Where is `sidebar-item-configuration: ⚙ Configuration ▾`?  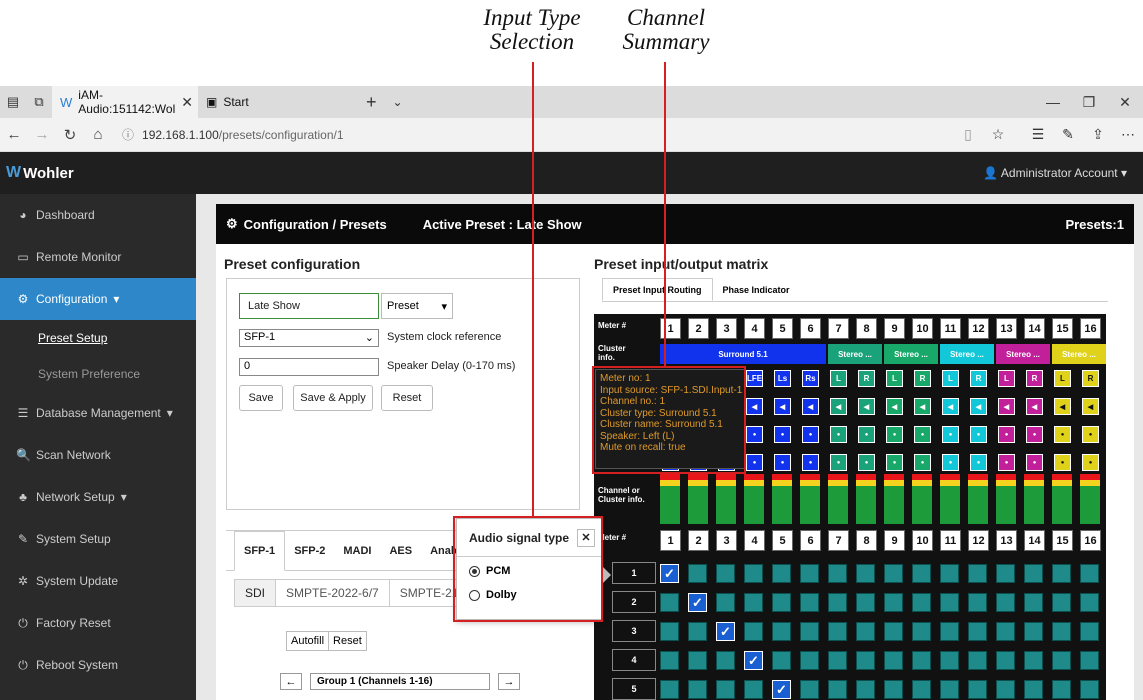 sidebar-item-configuration: ⚙ Configuration ▾ is located at coordinates (98, 299).